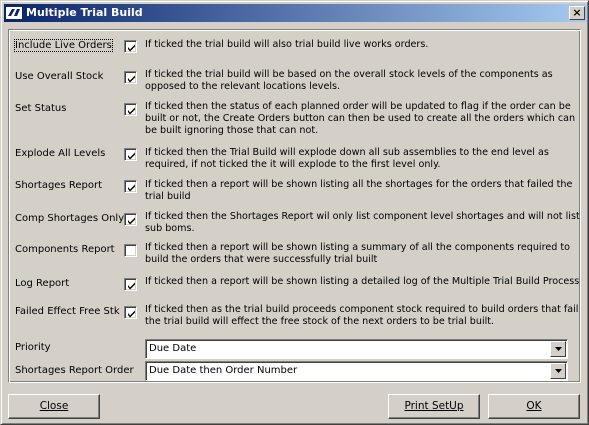  What do you see at coordinates (67, 311) in the screenshot?
I see `option-label: Failed Effect Free Stk` at bounding box center [67, 311].